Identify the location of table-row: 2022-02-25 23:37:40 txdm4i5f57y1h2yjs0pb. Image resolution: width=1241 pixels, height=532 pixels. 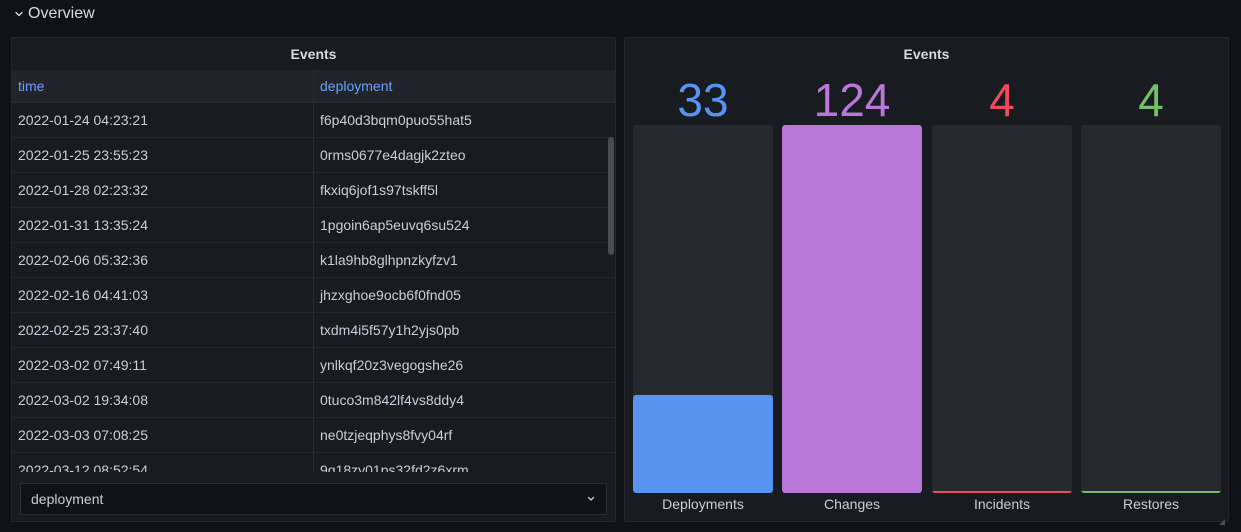
(313, 330).